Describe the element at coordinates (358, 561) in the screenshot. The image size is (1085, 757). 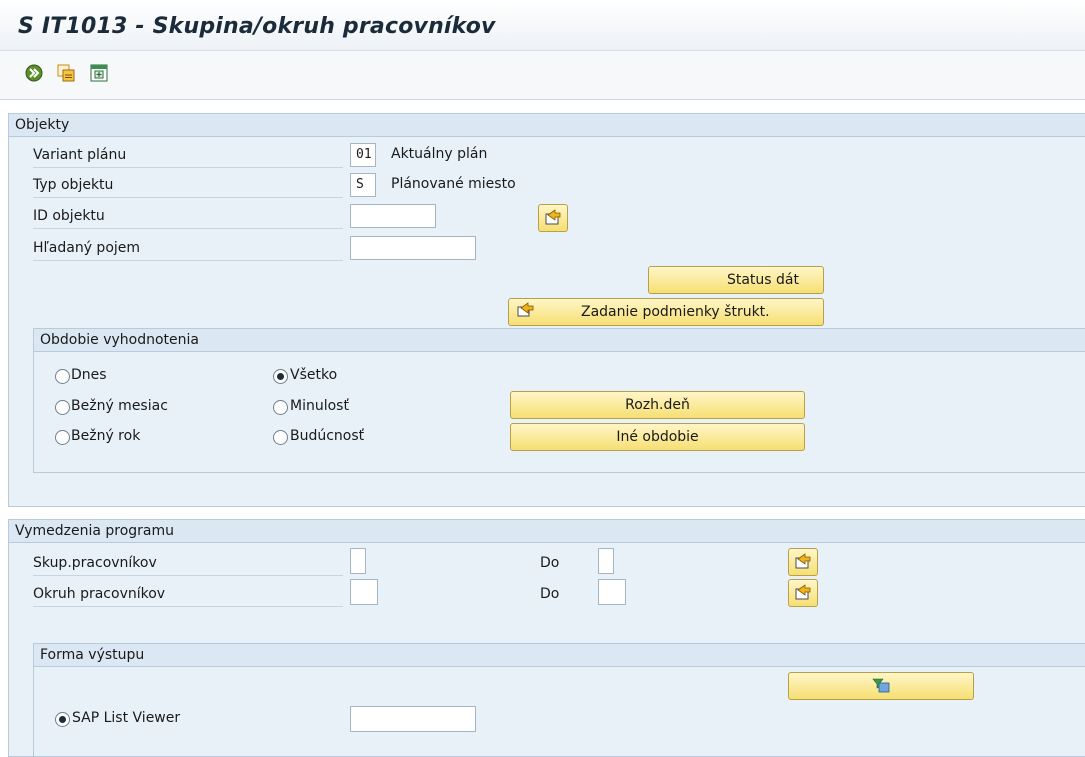
I see `skup-from-input` at that location.